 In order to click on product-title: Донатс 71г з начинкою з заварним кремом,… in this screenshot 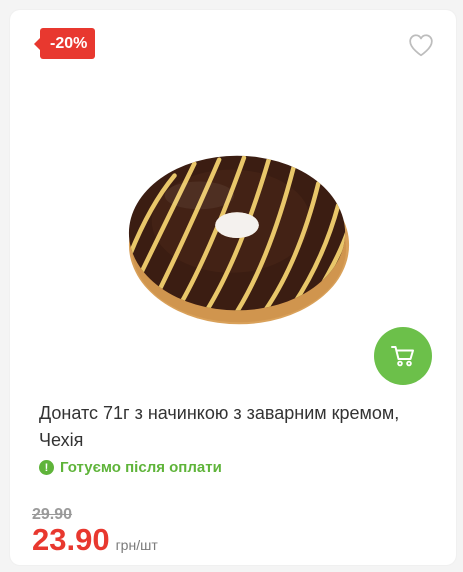, I will do `click(239, 427)`.